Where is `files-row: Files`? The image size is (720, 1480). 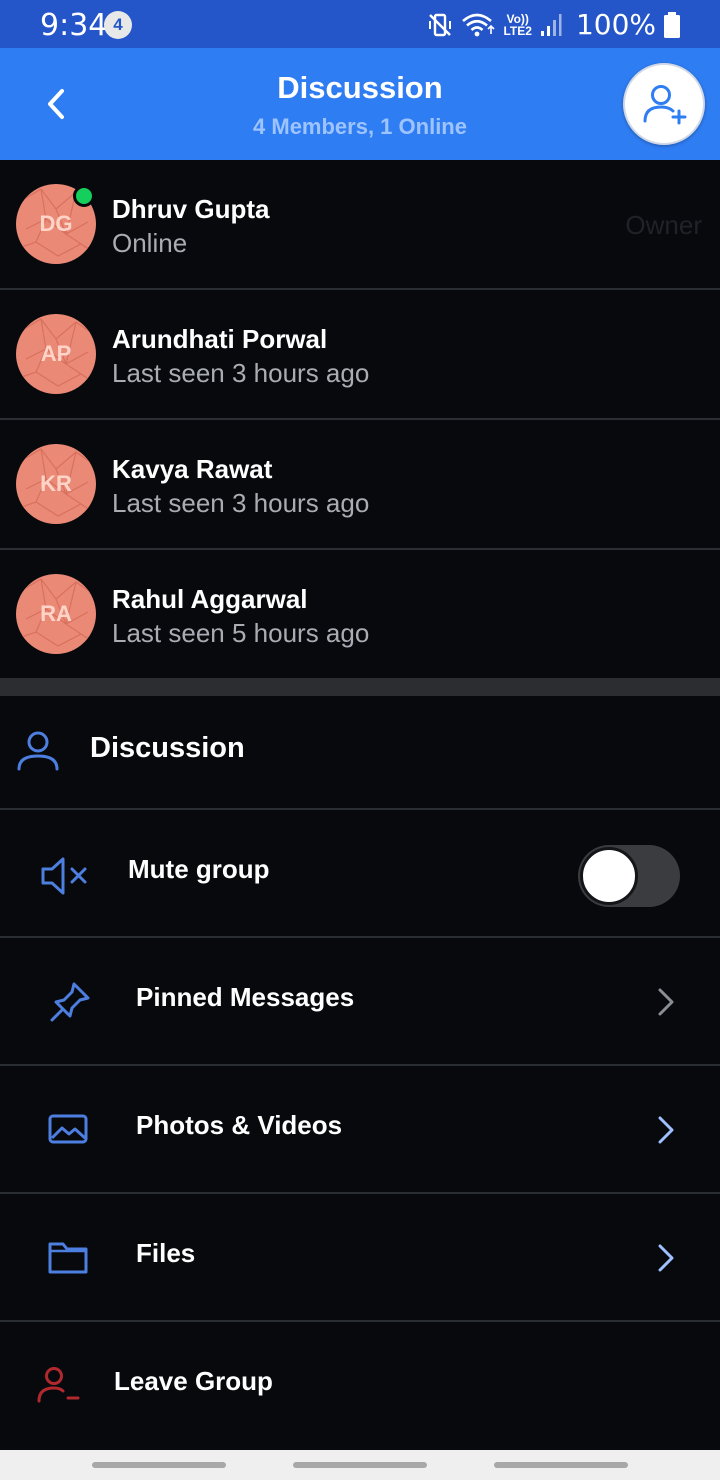
files-row: Files is located at coordinates (360, 1258).